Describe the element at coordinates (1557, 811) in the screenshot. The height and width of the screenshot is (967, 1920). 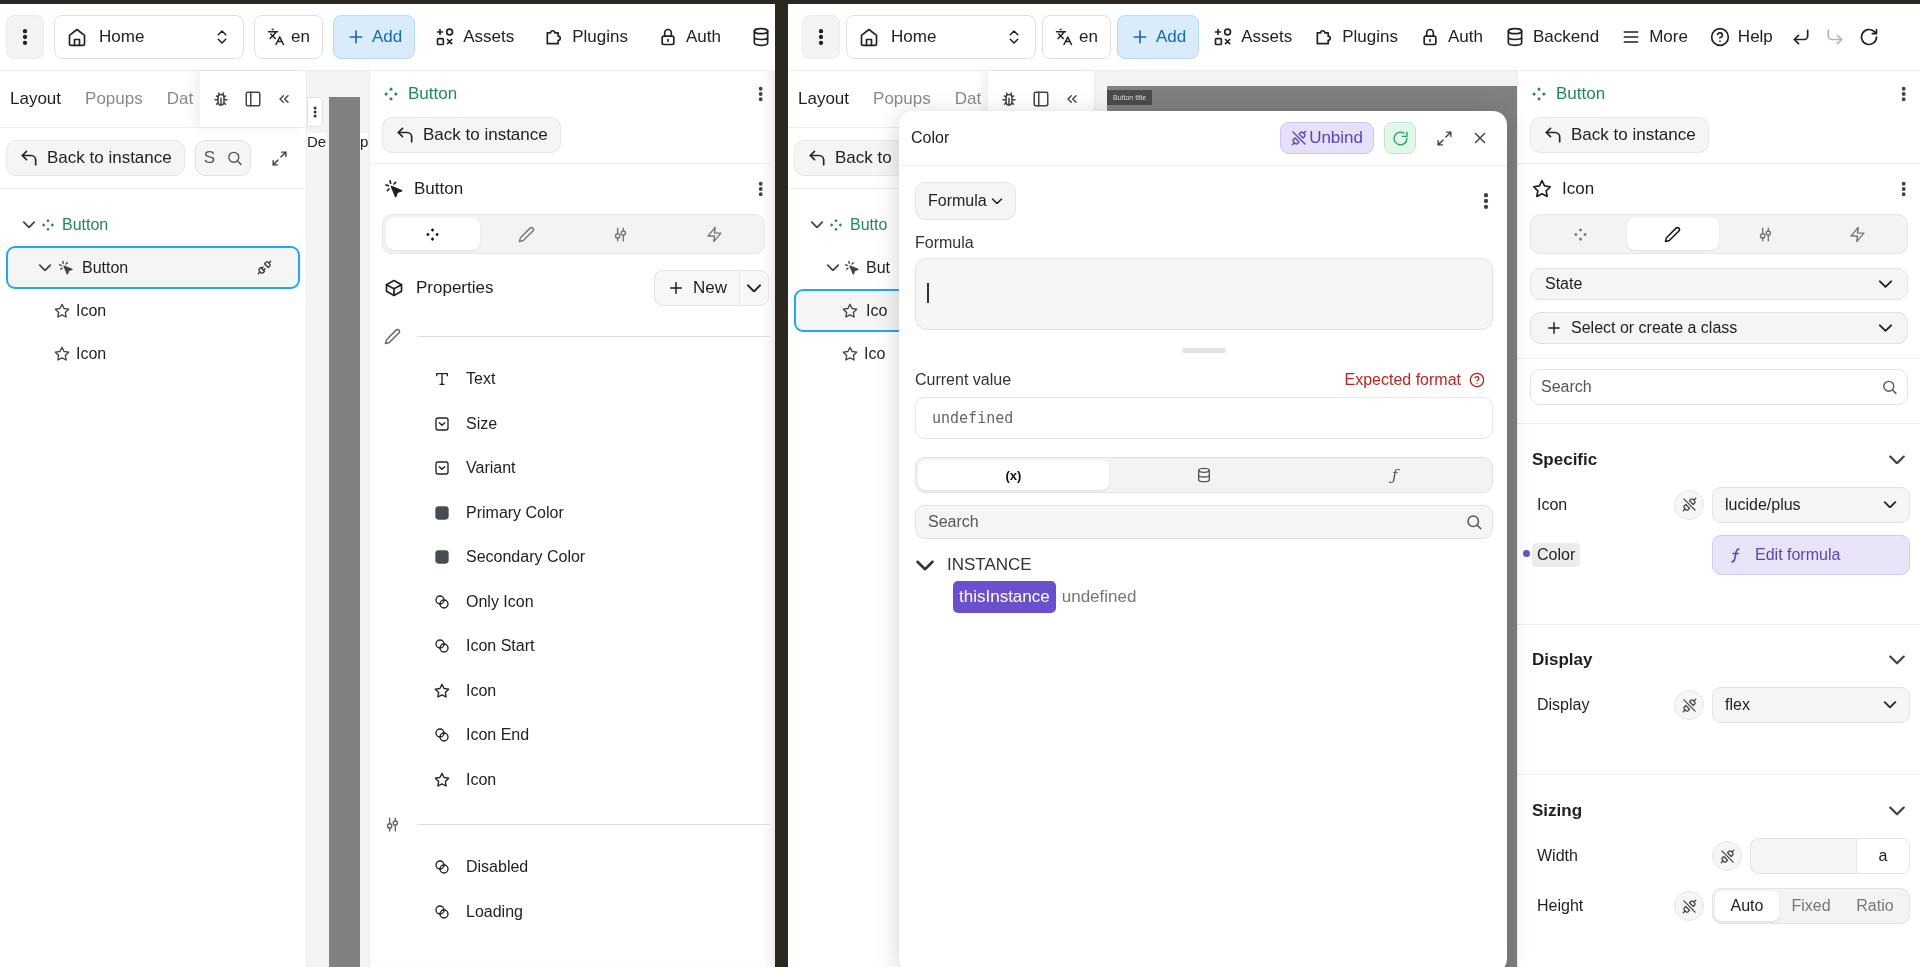
I see `section-title: Sizing` at that location.